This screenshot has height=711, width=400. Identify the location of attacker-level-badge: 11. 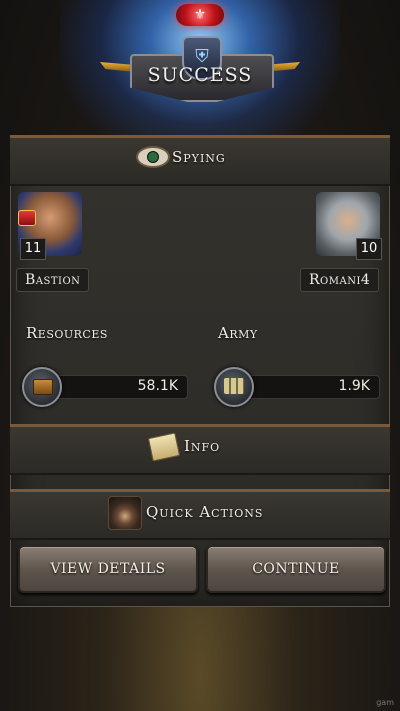
(33, 249).